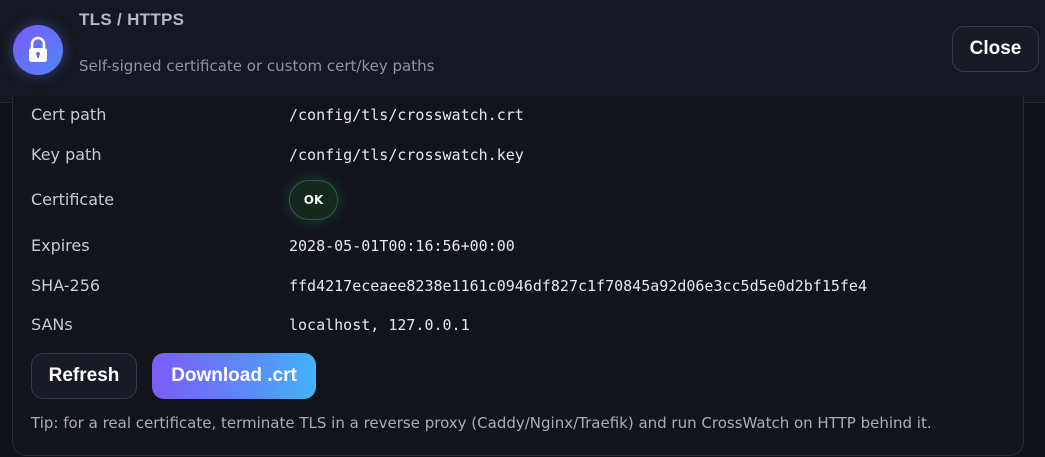 The height and width of the screenshot is (457, 1045). What do you see at coordinates (69, 114) in the screenshot?
I see `cert-path-label: Cert path` at bounding box center [69, 114].